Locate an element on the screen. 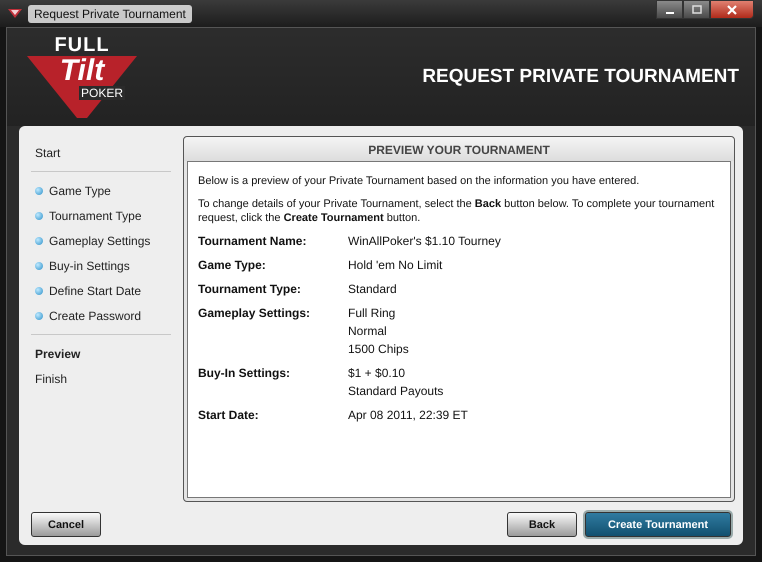 This screenshot has width=762, height=562. app-icon is located at coordinates (15, 13).